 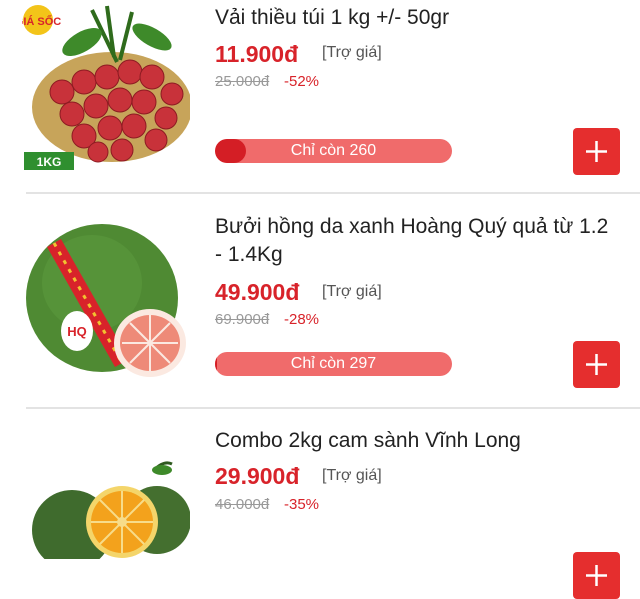 I want to click on product-name: Vải thiều túi 1 kg +/- 50gr, so click(x=415, y=18).